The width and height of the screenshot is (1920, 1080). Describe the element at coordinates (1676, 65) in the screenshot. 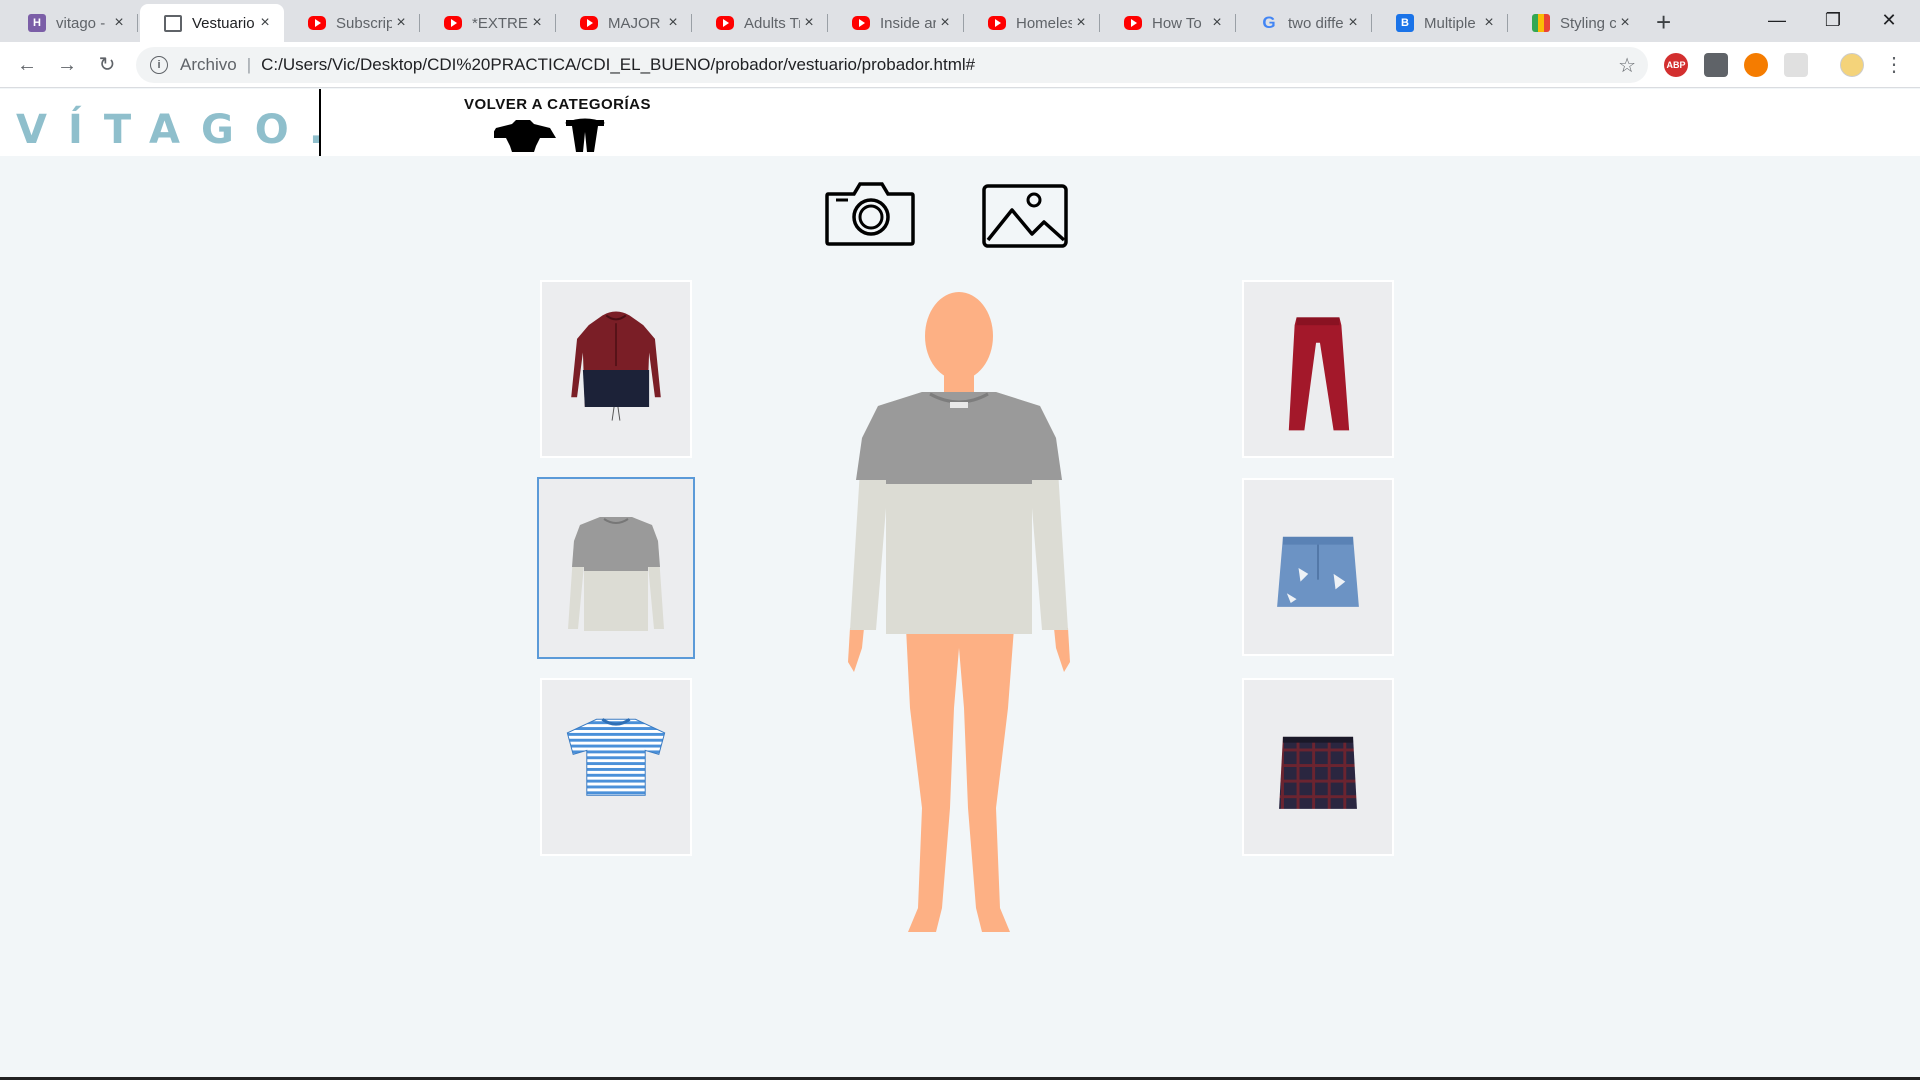

I see `adblock-extension-icon: ABP` at that location.